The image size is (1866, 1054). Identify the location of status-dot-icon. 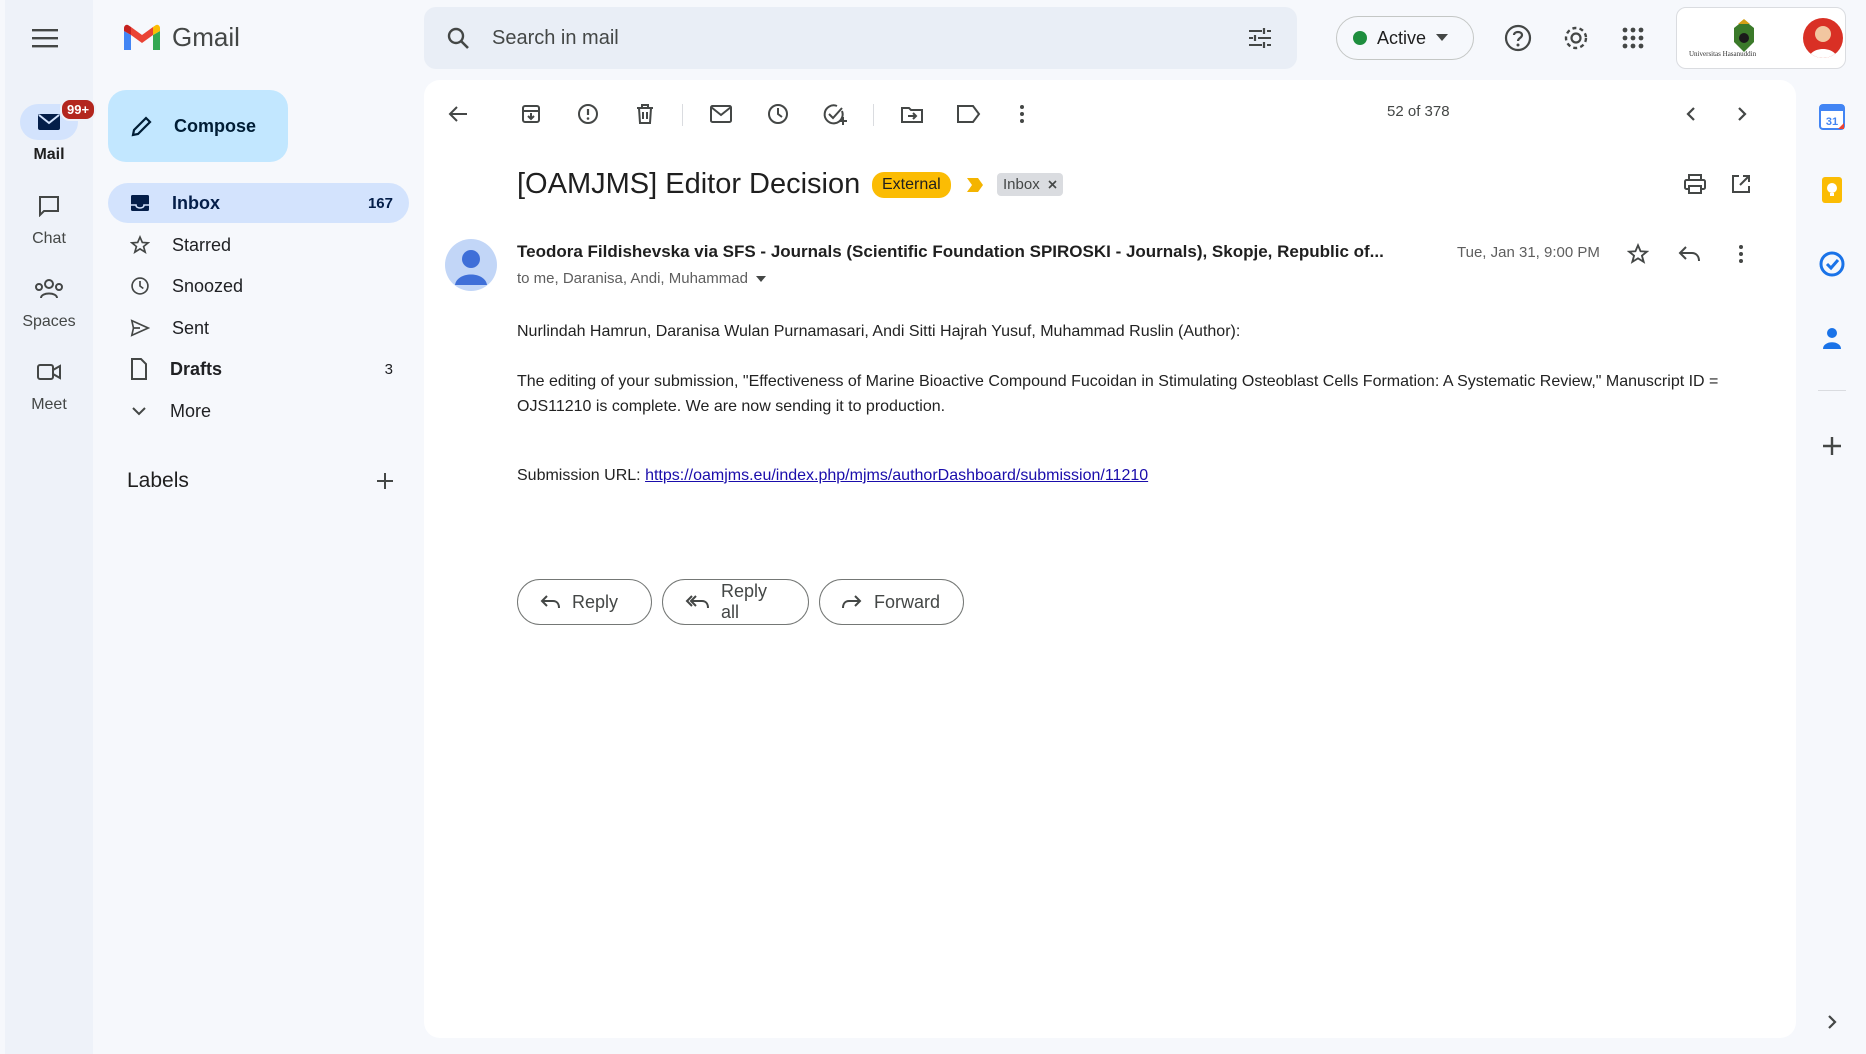
(1360, 38).